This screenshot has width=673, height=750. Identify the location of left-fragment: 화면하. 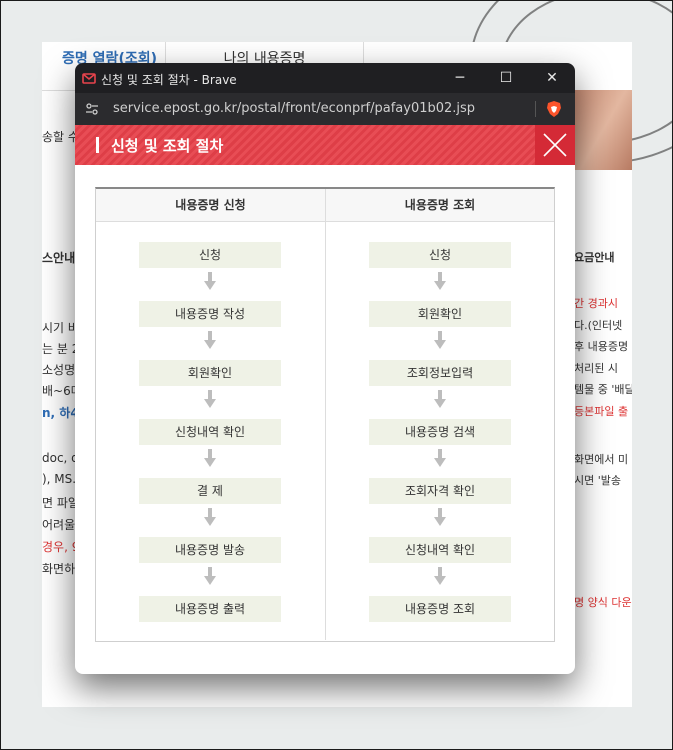
(59, 569).